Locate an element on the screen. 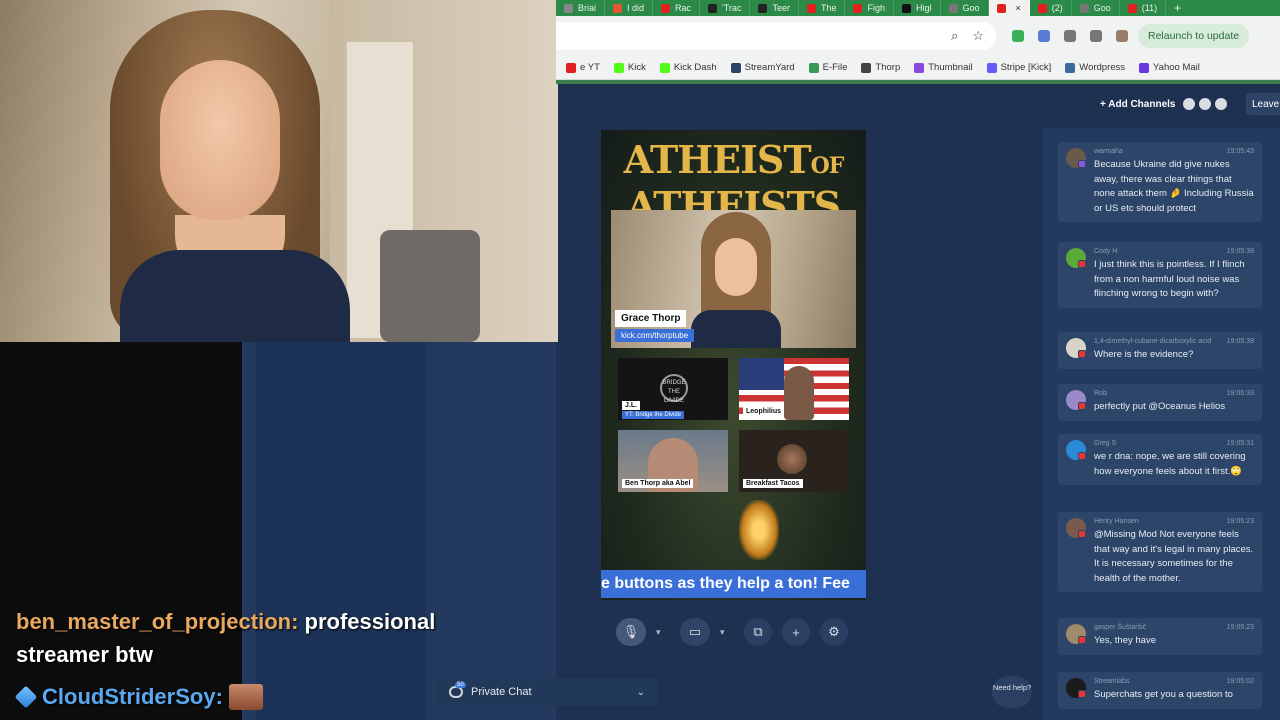  bookmark-item: StreamYard is located at coordinates (762, 67).